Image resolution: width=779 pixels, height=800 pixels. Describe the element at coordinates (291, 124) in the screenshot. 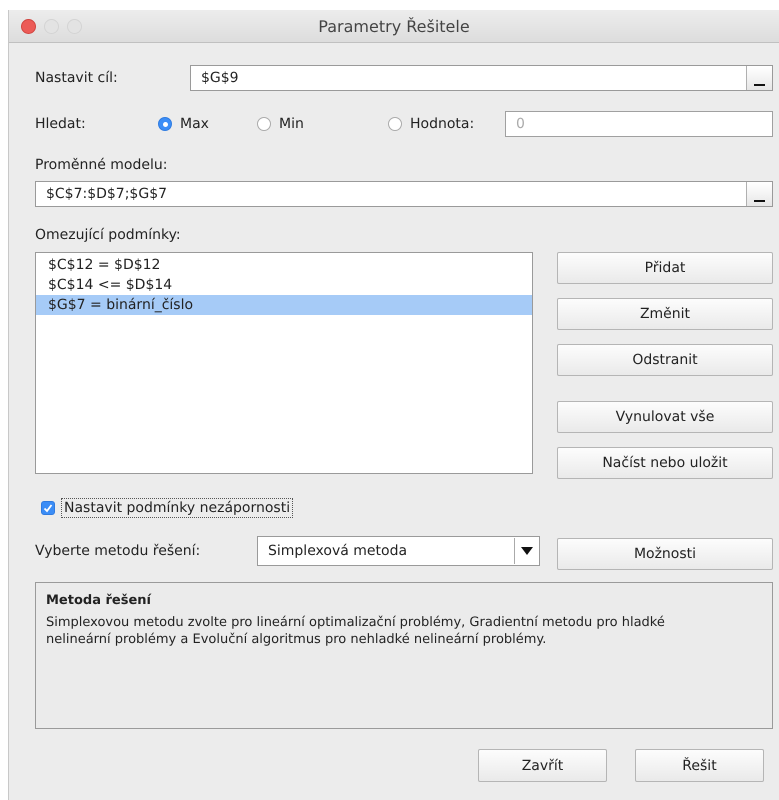

I see `radio-label: Min` at that location.